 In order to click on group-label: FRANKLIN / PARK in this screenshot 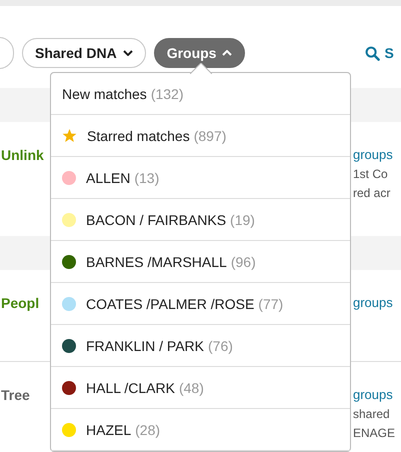, I will do `click(145, 346)`.